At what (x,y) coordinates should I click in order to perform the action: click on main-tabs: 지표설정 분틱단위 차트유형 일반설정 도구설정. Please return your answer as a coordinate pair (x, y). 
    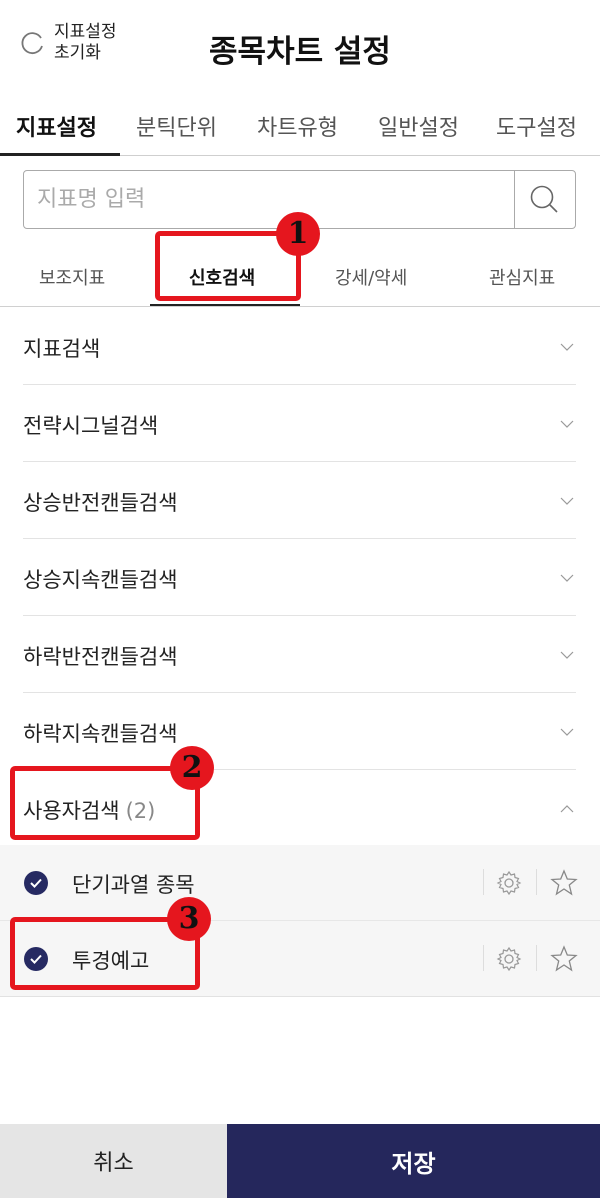
    Looking at the image, I should click on (300, 126).